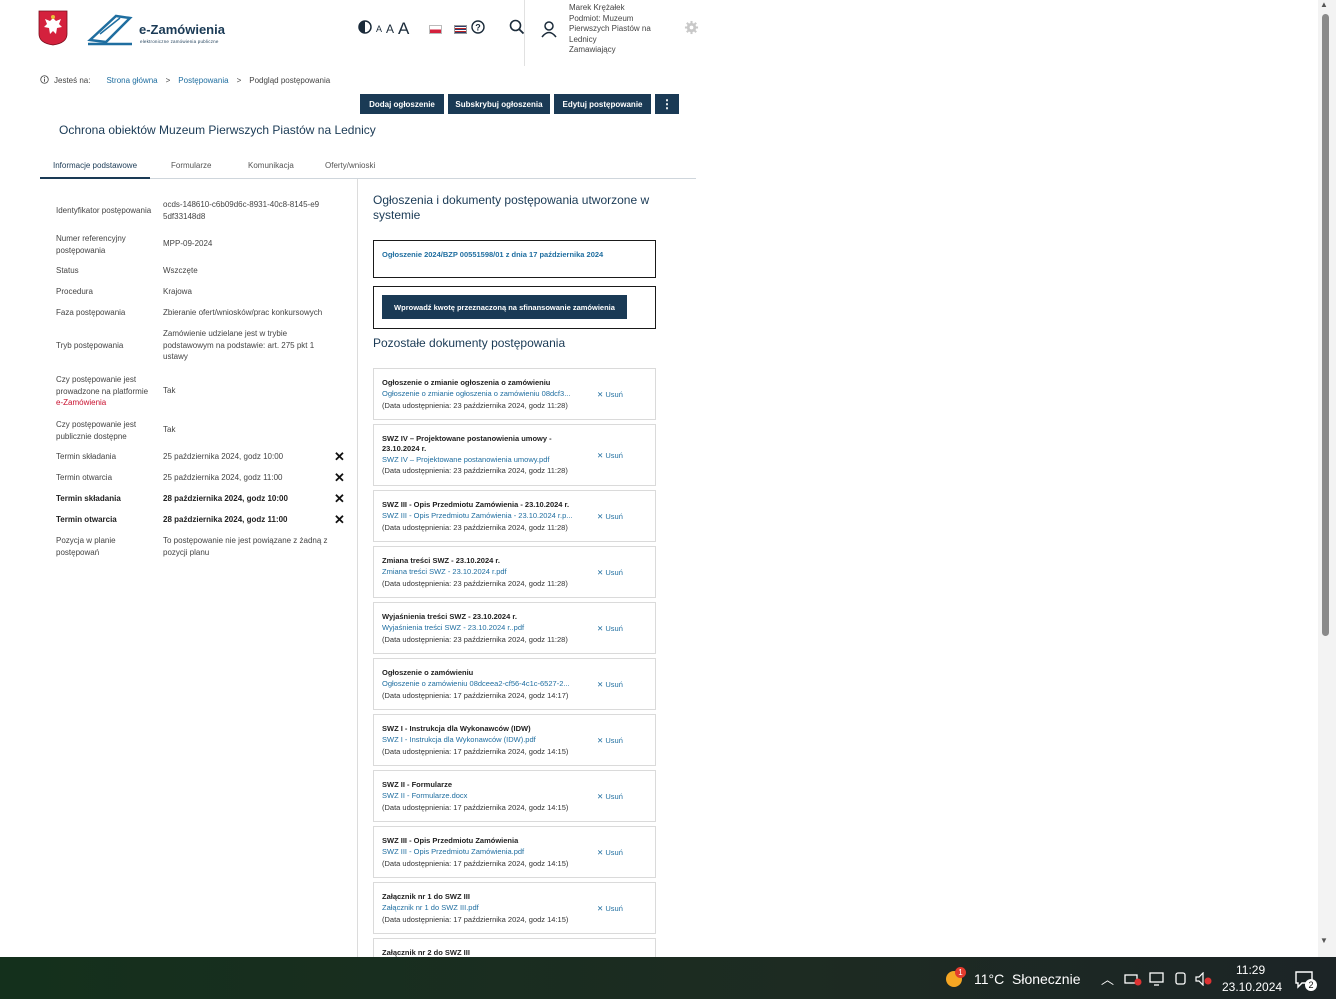 The image size is (1336, 999). I want to click on english-flag-icon, so click(461, 29).